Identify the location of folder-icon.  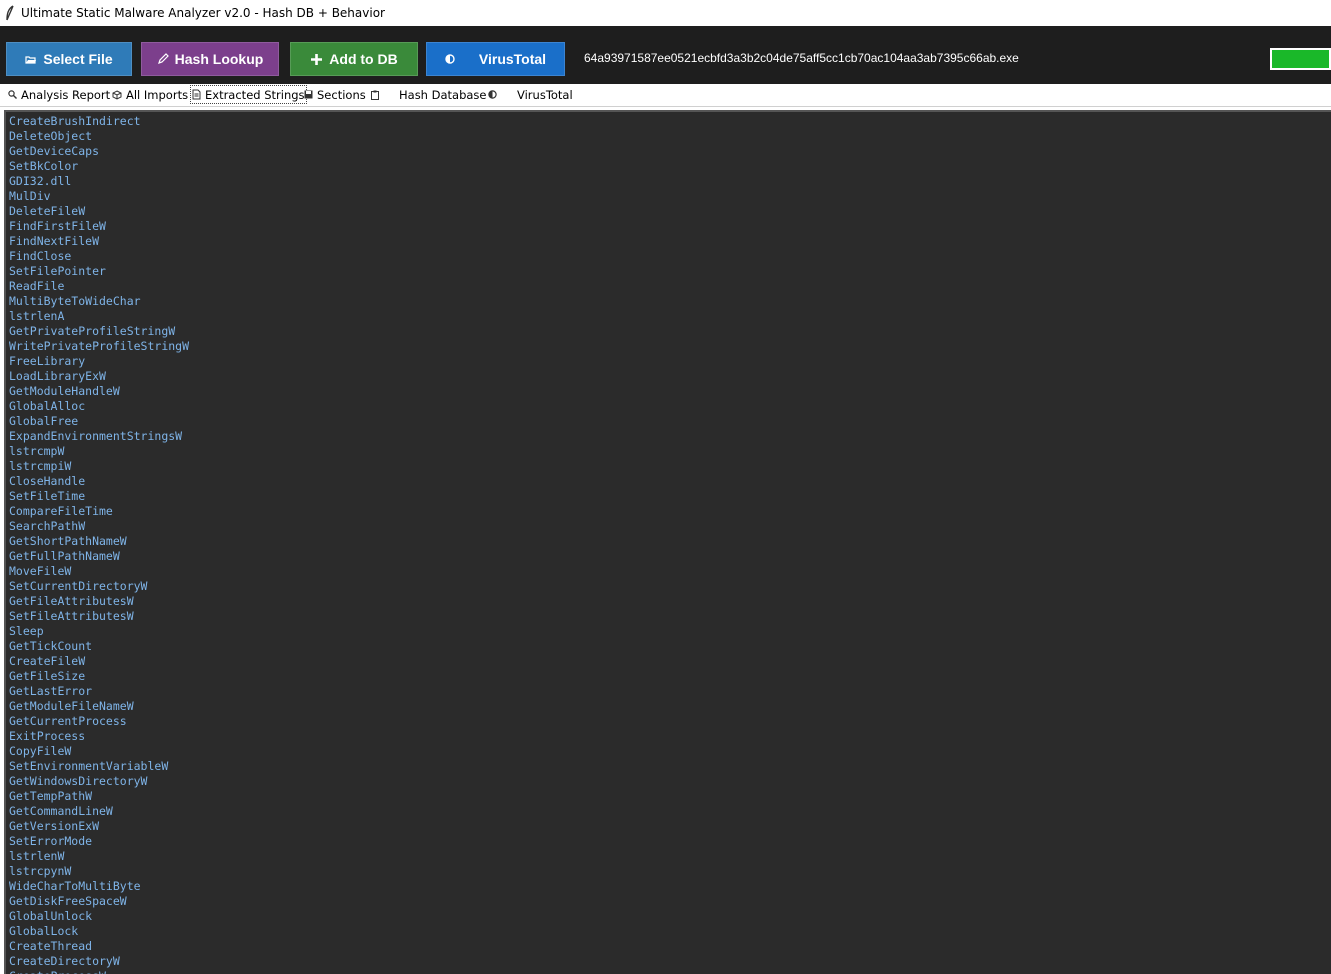
(31, 59).